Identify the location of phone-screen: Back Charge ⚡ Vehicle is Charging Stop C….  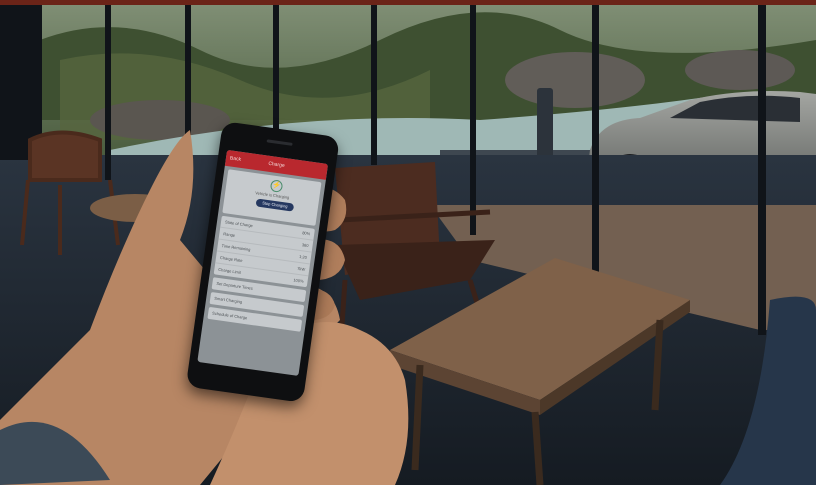
(263, 262).